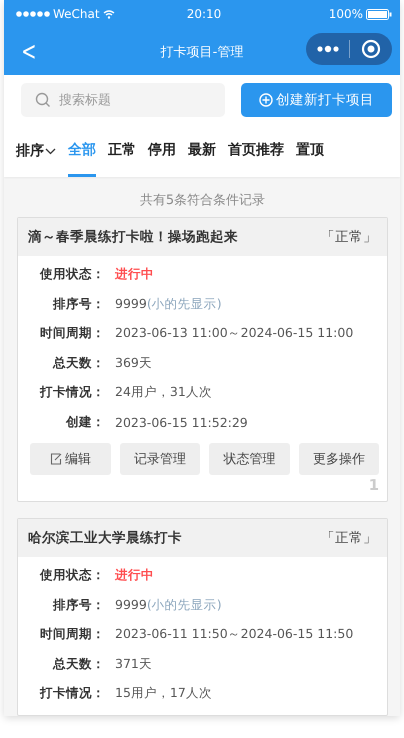  What do you see at coordinates (43, 100) in the screenshot?
I see `search-icon` at bounding box center [43, 100].